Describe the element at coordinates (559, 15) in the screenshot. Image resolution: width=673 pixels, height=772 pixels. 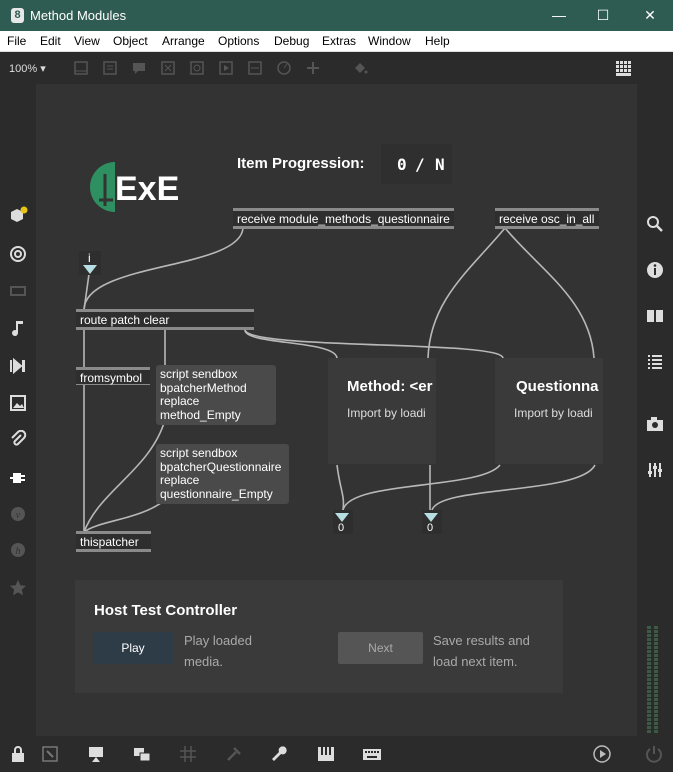
I see `minimize-button: —` at that location.